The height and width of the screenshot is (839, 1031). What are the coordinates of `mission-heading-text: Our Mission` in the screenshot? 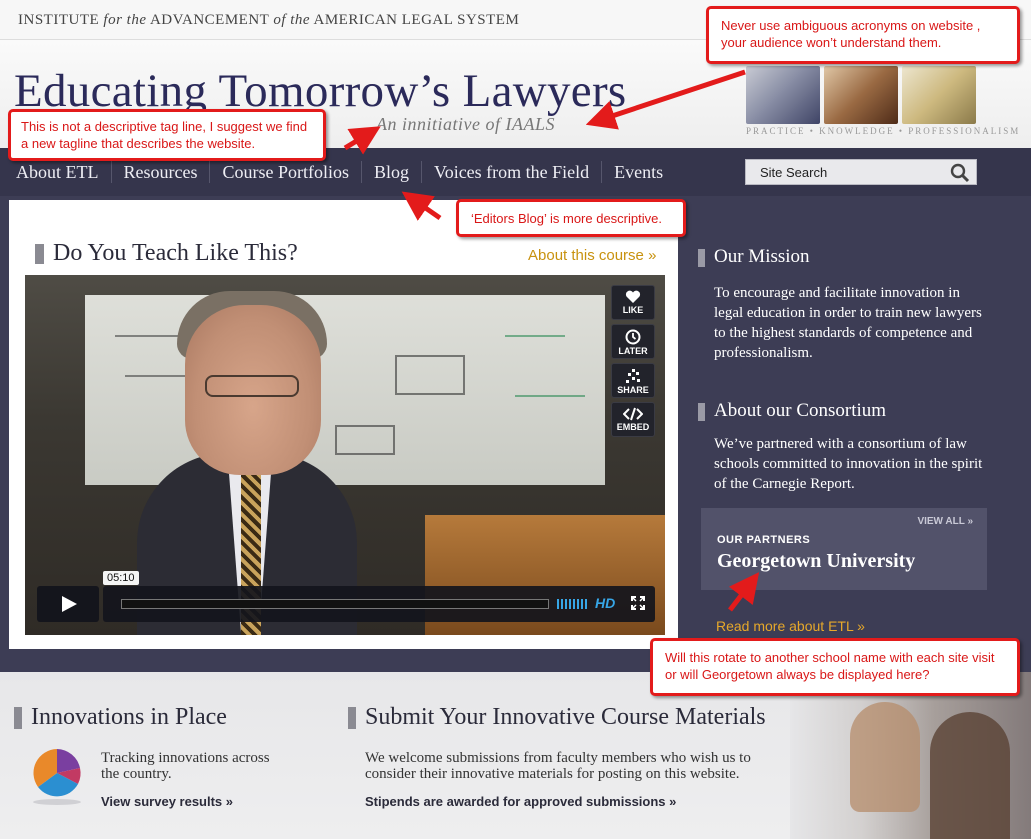 It's located at (762, 256).